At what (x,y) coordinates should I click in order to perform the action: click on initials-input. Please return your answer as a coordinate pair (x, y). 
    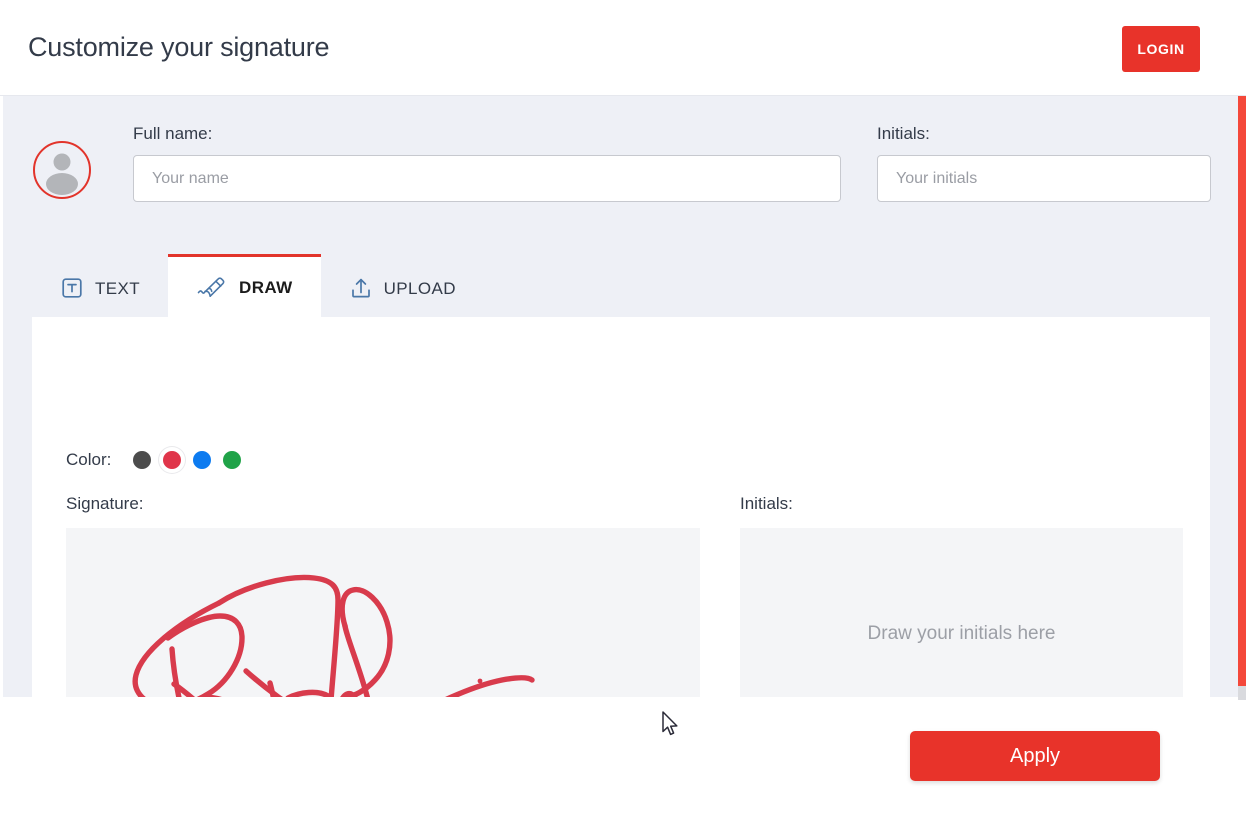
    Looking at the image, I should click on (1044, 178).